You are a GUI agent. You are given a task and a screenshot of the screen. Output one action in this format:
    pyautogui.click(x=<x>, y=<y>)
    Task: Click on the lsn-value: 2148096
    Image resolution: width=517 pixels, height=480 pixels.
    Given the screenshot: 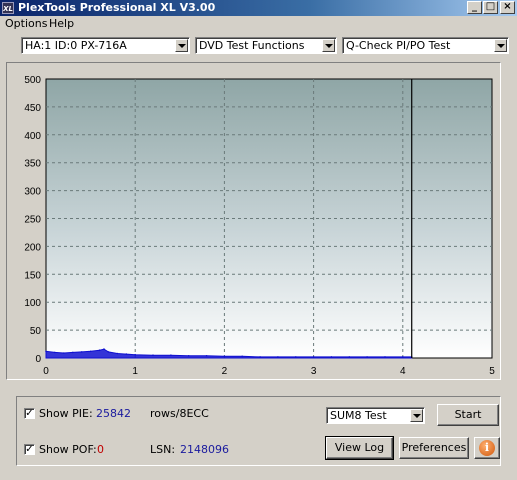 What is the action you would take?
    pyautogui.click(x=204, y=449)
    